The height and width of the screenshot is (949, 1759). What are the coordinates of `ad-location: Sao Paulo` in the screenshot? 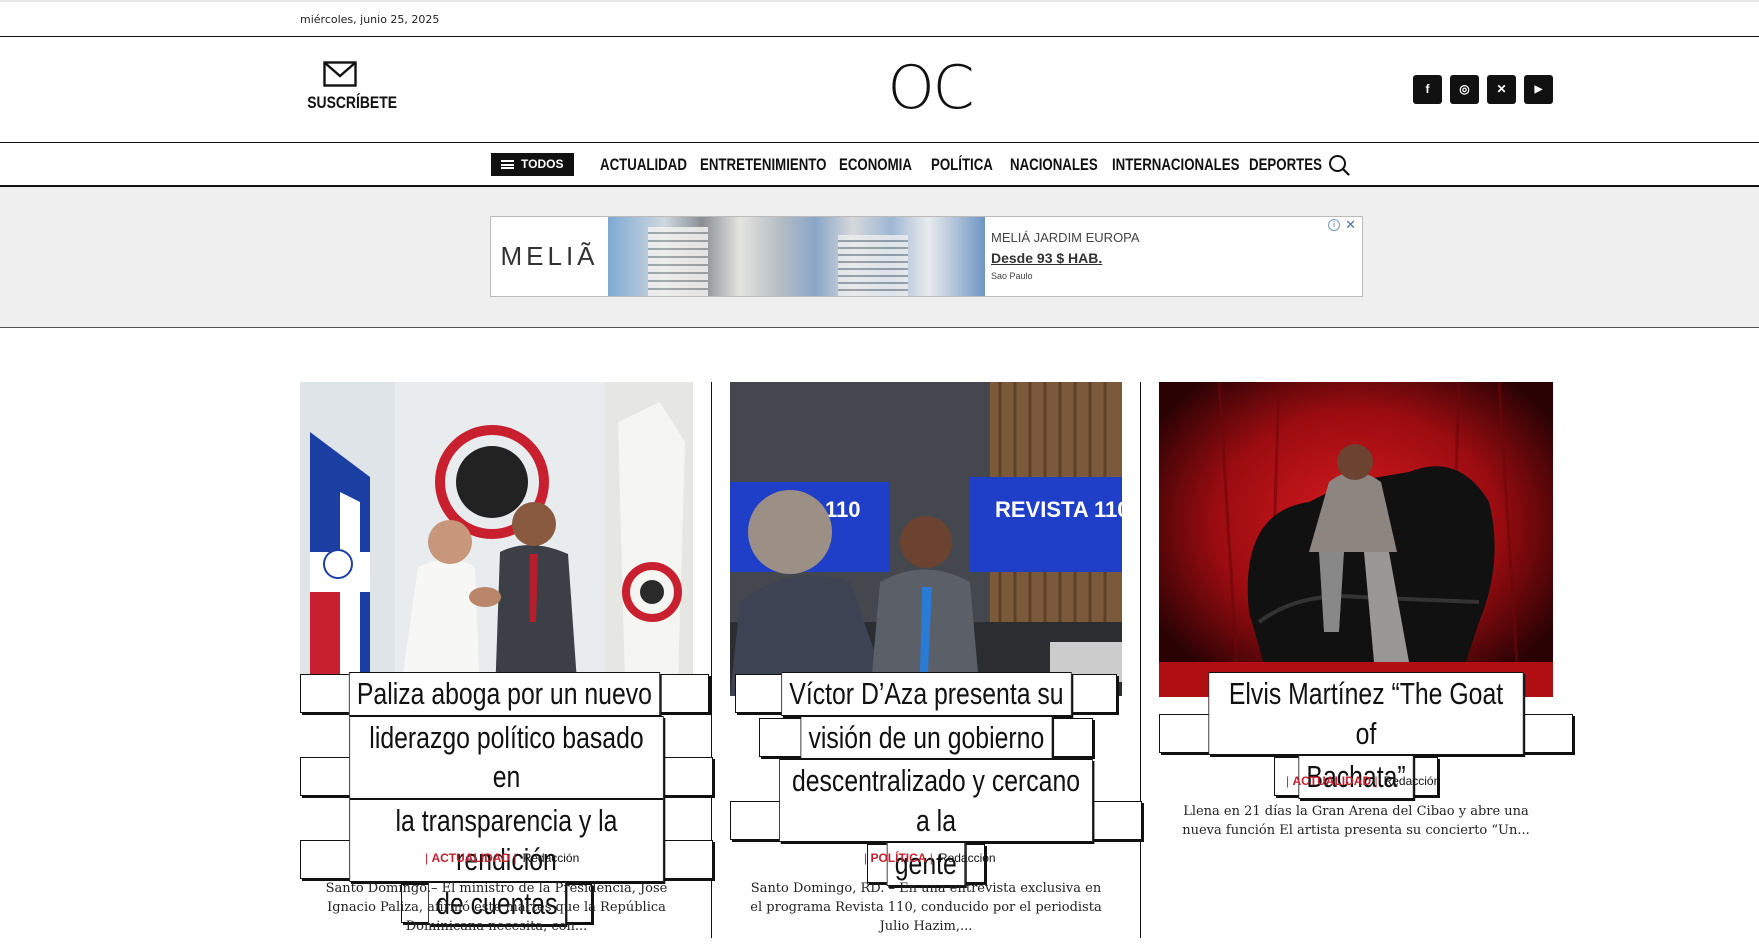 It's located at (1012, 276).